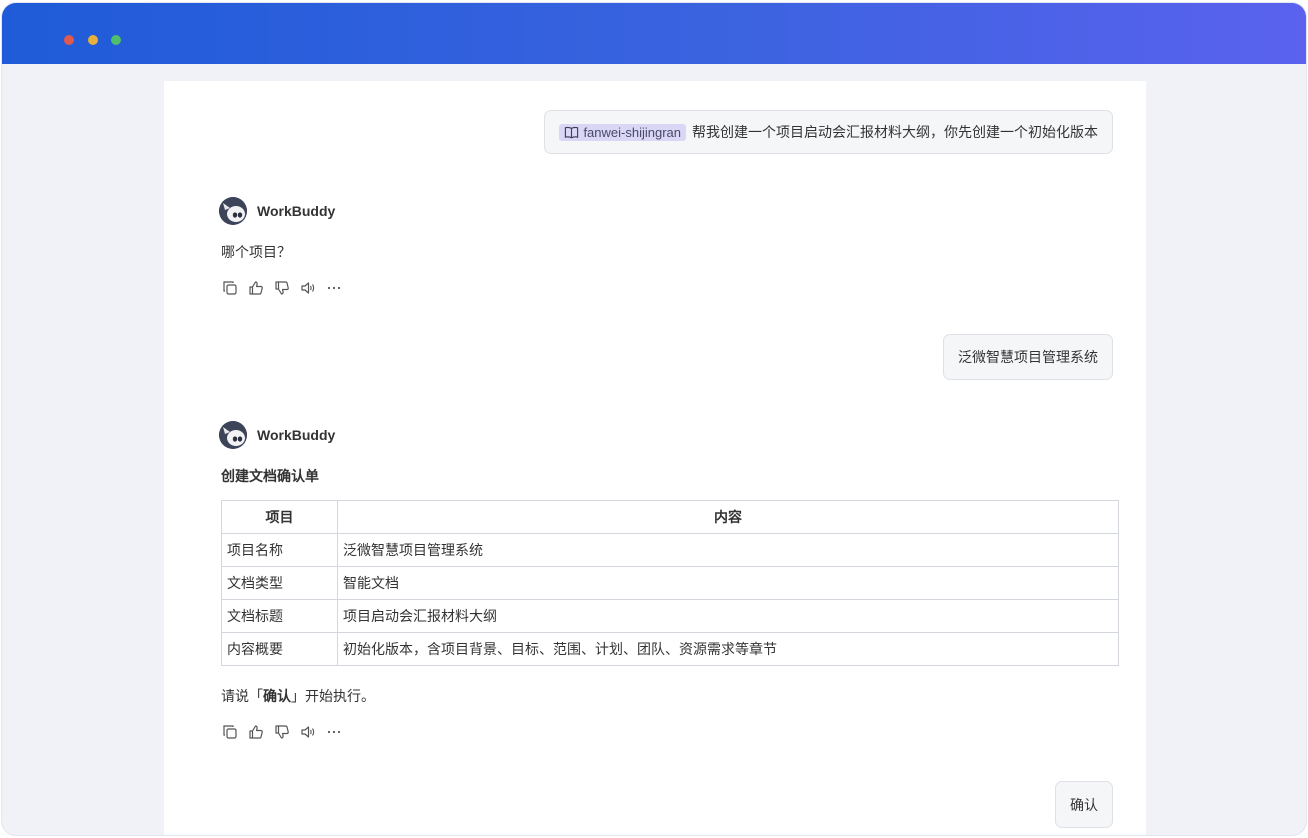 This screenshot has height=838, width=1308. I want to click on table-cell-key: 文档类型, so click(279, 583).